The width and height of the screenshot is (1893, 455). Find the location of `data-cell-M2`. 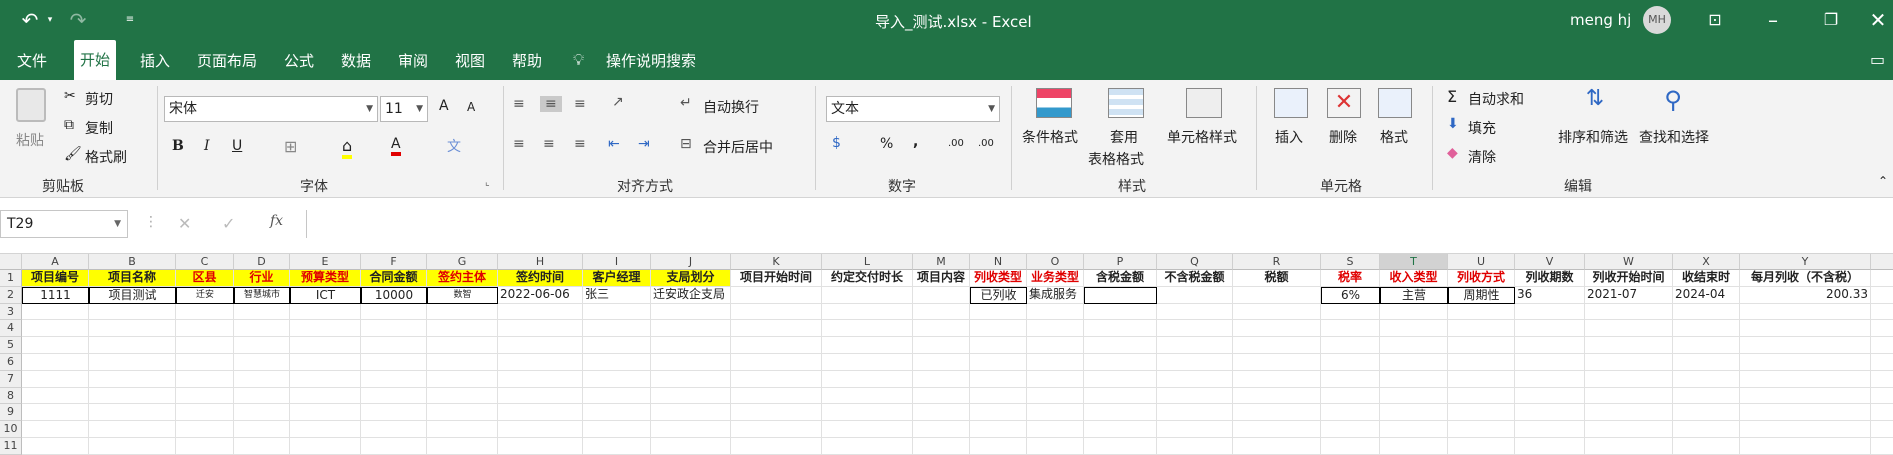

data-cell-M2 is located at coordinates (941, 295).